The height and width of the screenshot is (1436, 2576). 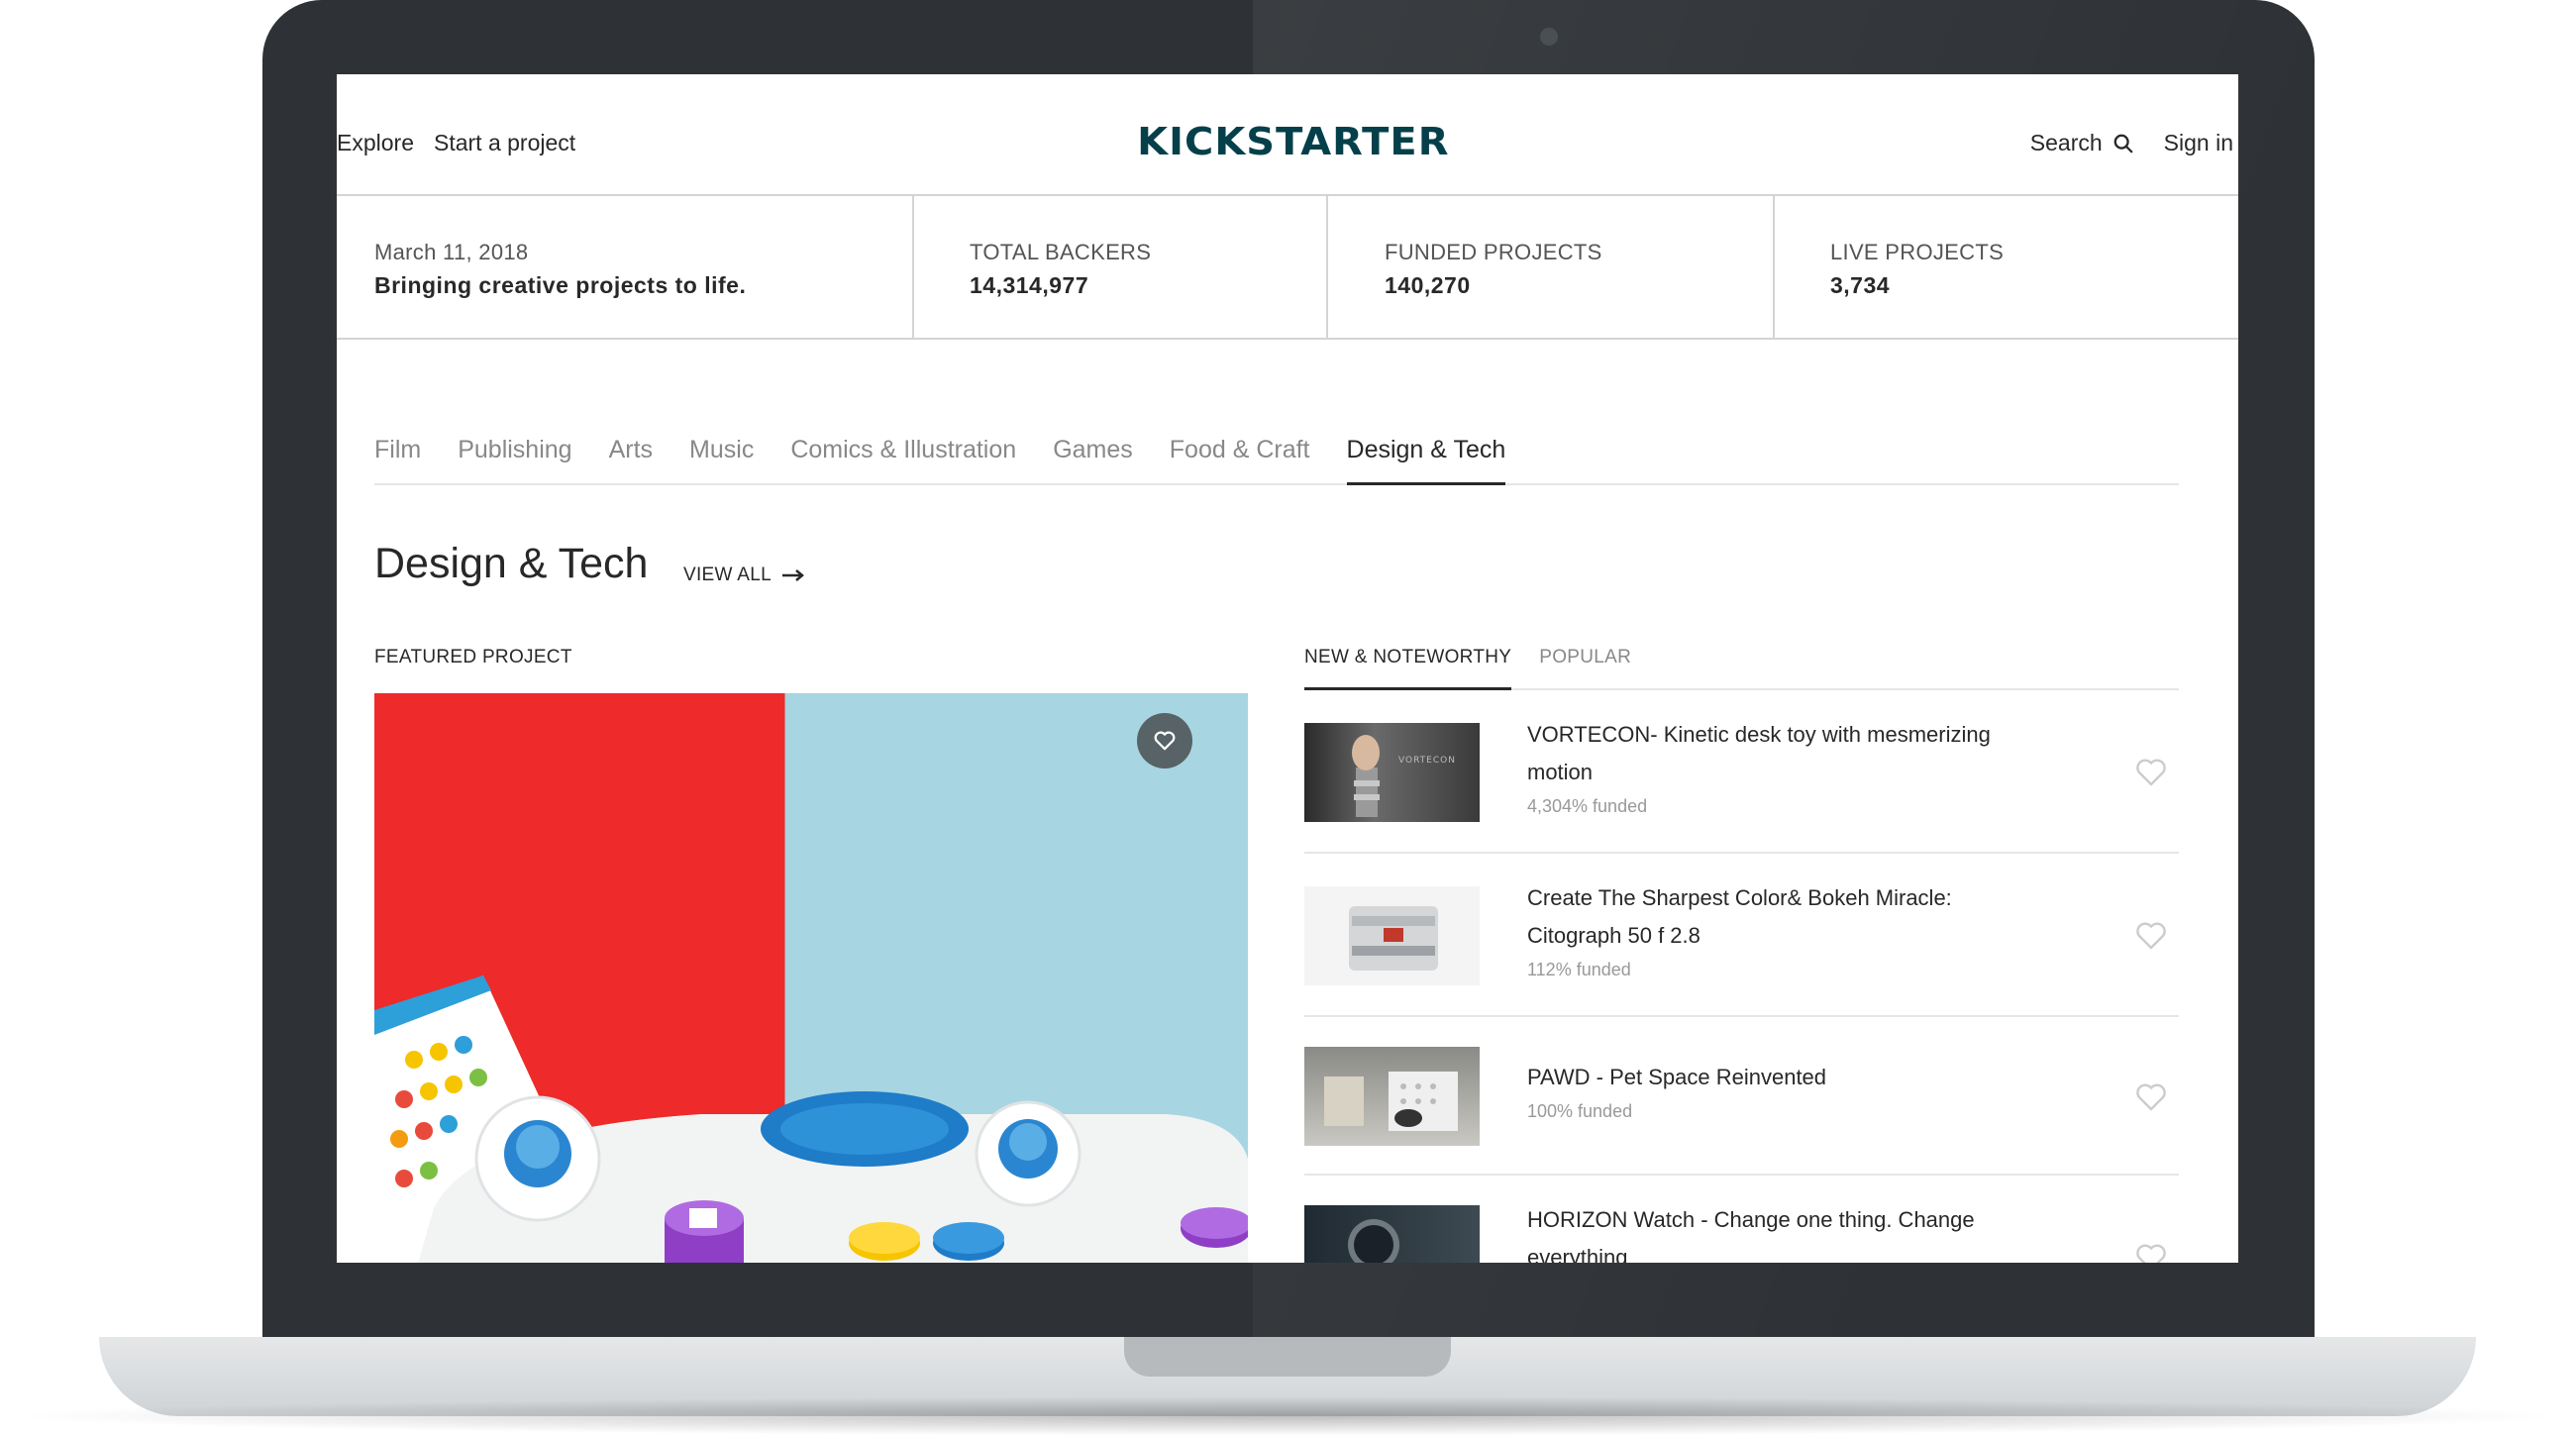 What do you see at coordinates (1288, 1416) in the screenshot?
I see `laptop-shadow` at bounding box center [1288, 1416].